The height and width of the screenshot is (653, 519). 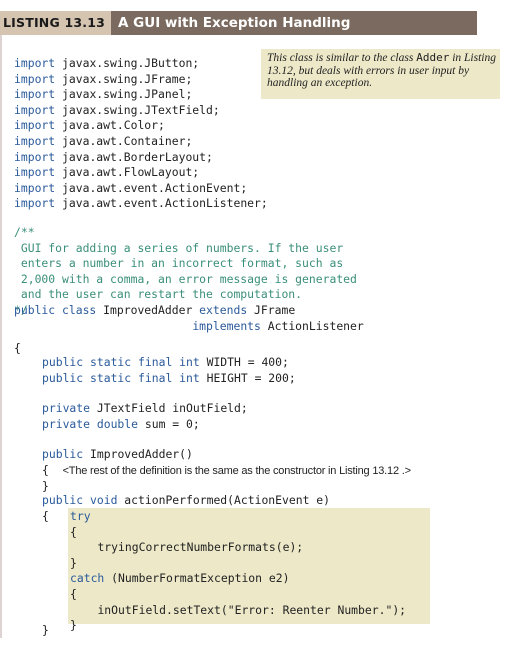 What do you see at coordinates (103, 78) in the screenshot?
I see `code-line-import: import javax.swing.JFrame;` at bounding box center [103, 78].